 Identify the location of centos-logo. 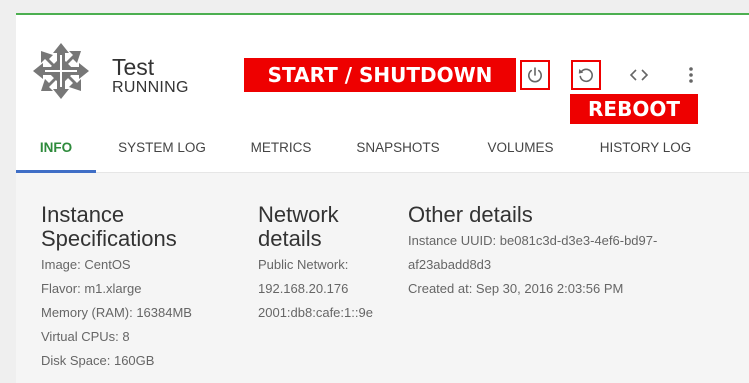
(61, 71).